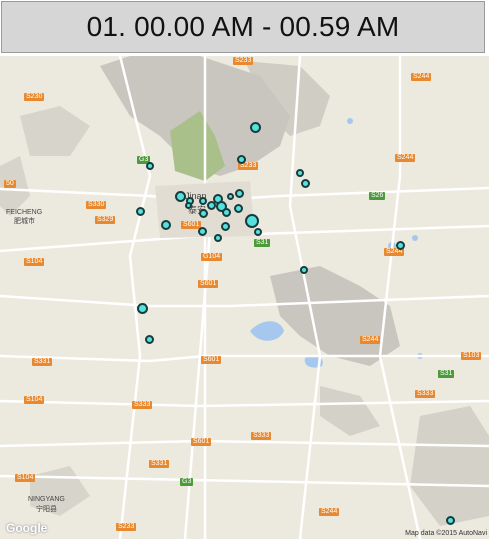 The height and width of the screenshot is (539, 489). What do you see at coordinates (46, 499) in the screenshot?
I see `place-label: NINGYANG` at bounding box center [46, 499].